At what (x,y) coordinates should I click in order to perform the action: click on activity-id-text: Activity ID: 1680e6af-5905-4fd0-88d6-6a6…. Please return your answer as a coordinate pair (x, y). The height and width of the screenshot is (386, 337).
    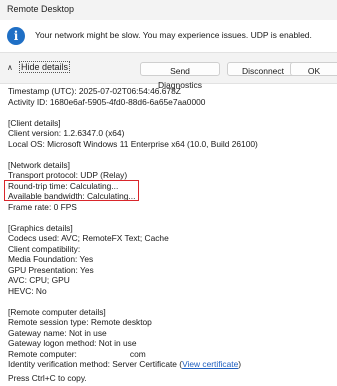
    Looking at the image, I should click on (107, 101).